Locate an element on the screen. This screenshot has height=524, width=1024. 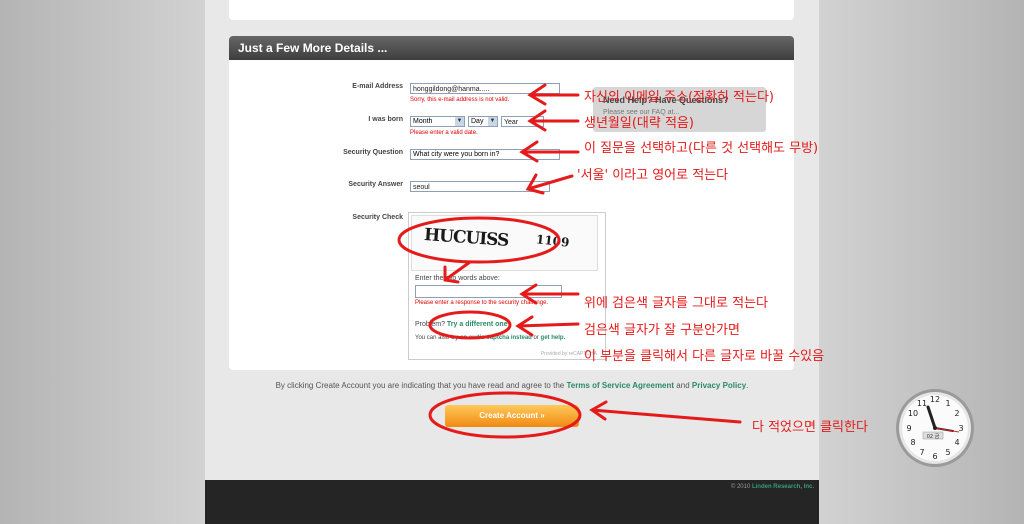
annotation-click: 다 적었으면 클릭한다 is located at coordinates (810, 427).